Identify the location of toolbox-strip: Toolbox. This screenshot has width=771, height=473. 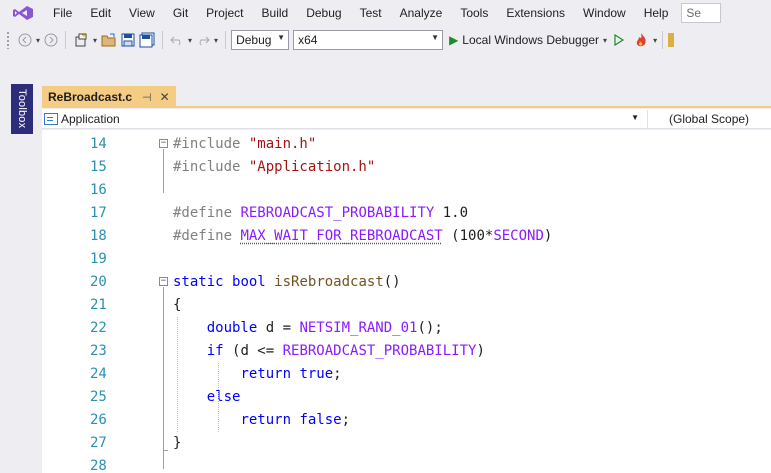
(17, 278).